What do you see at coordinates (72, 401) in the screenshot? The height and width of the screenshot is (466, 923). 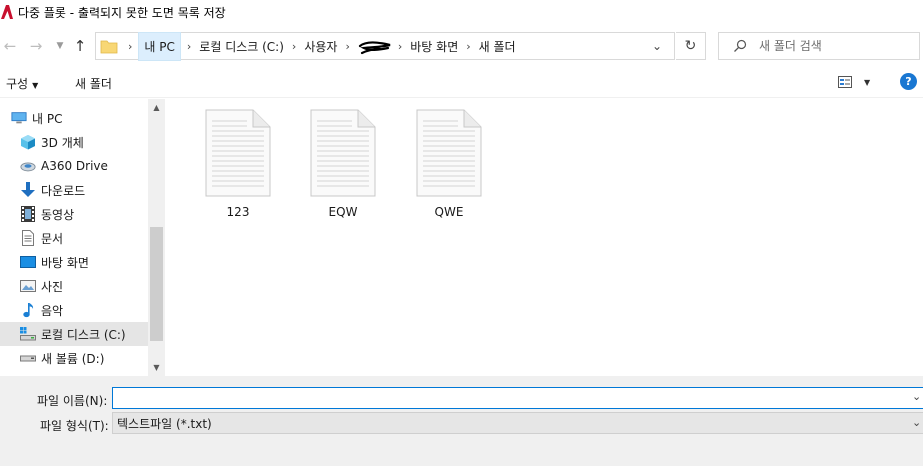 I see `filename-label: 파일 이름(N):` at bounding box center [72, 401].